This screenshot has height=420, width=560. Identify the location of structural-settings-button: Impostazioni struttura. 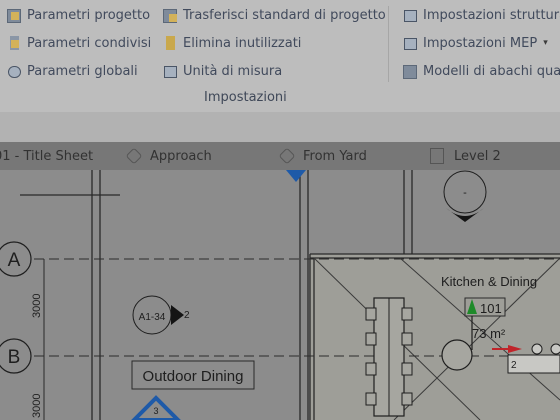
(481, 15).